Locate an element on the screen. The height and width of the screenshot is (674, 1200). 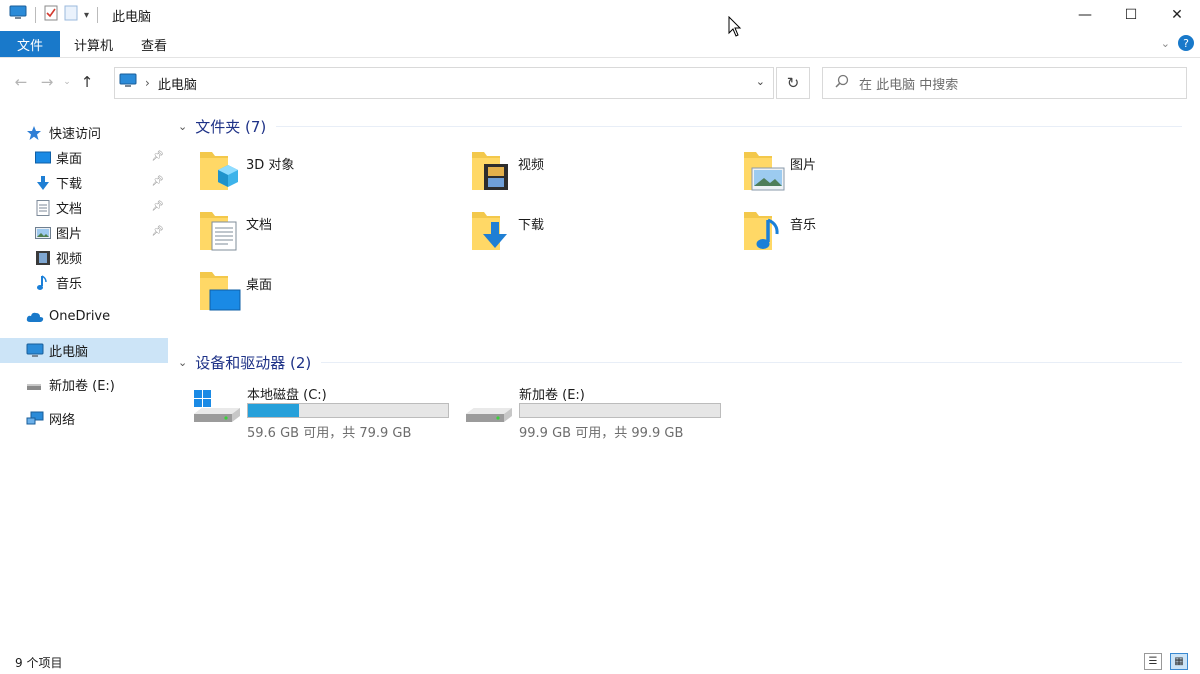
network-icon is located at coordinates (35, 419).